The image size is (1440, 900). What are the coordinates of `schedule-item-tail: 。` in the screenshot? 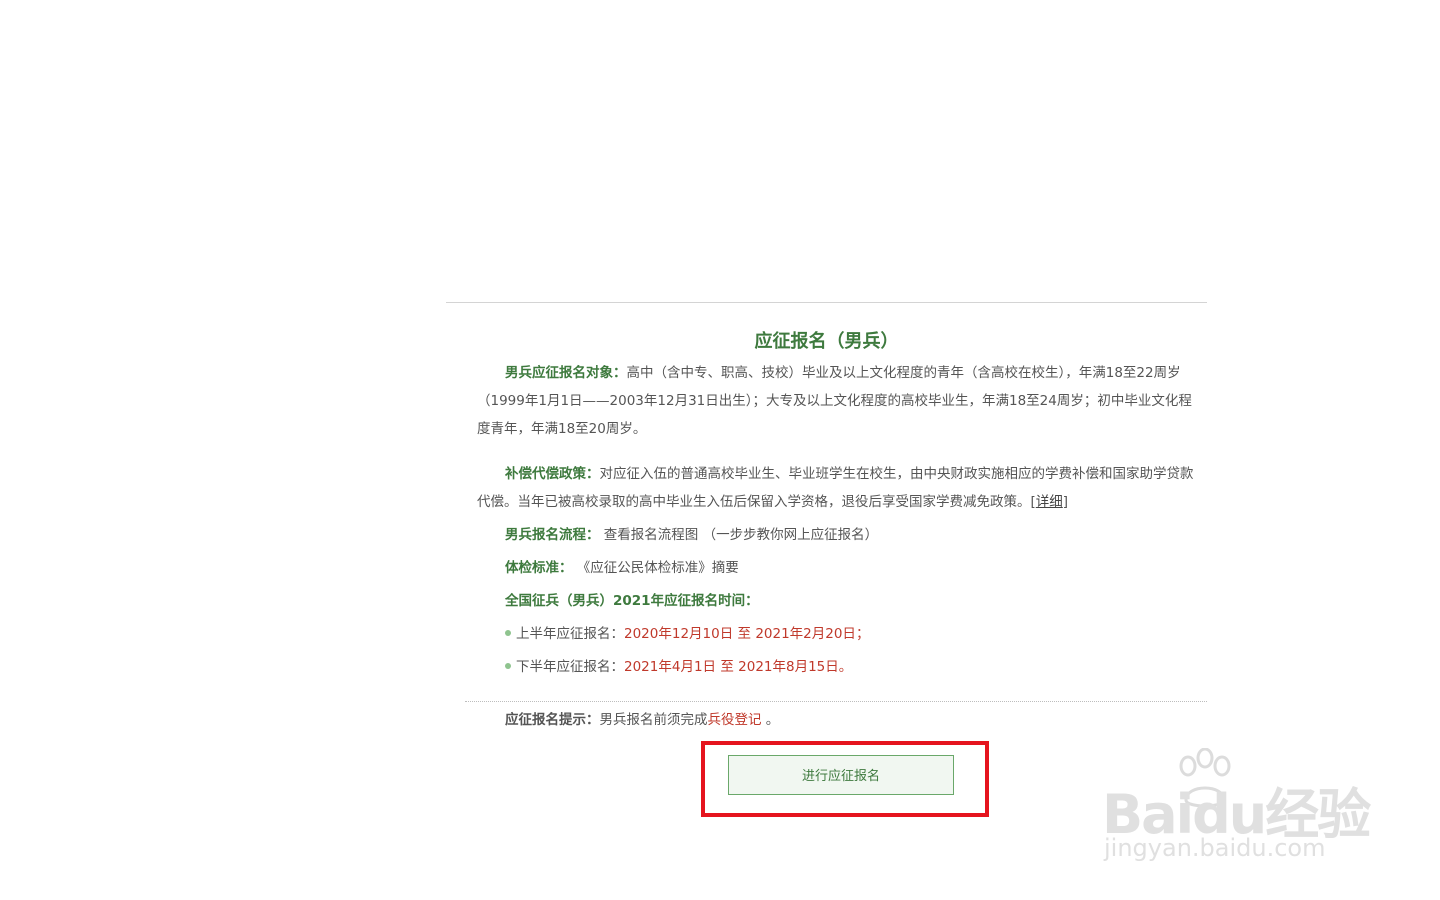 It's located at (845, 667).